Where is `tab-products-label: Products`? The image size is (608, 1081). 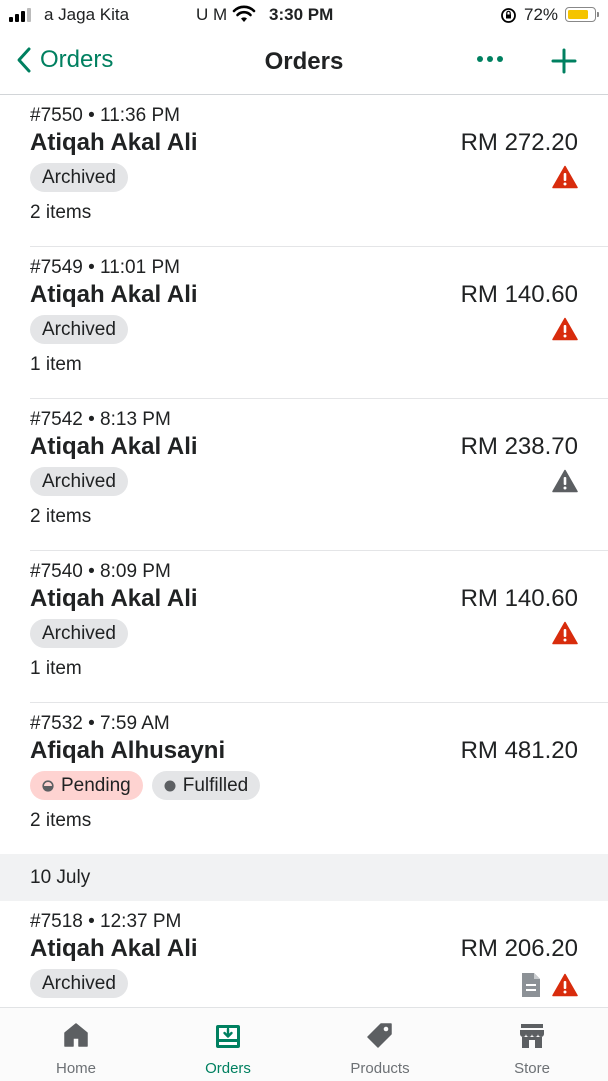
tab-products-label: Products is located at coordinates (380, 1068).